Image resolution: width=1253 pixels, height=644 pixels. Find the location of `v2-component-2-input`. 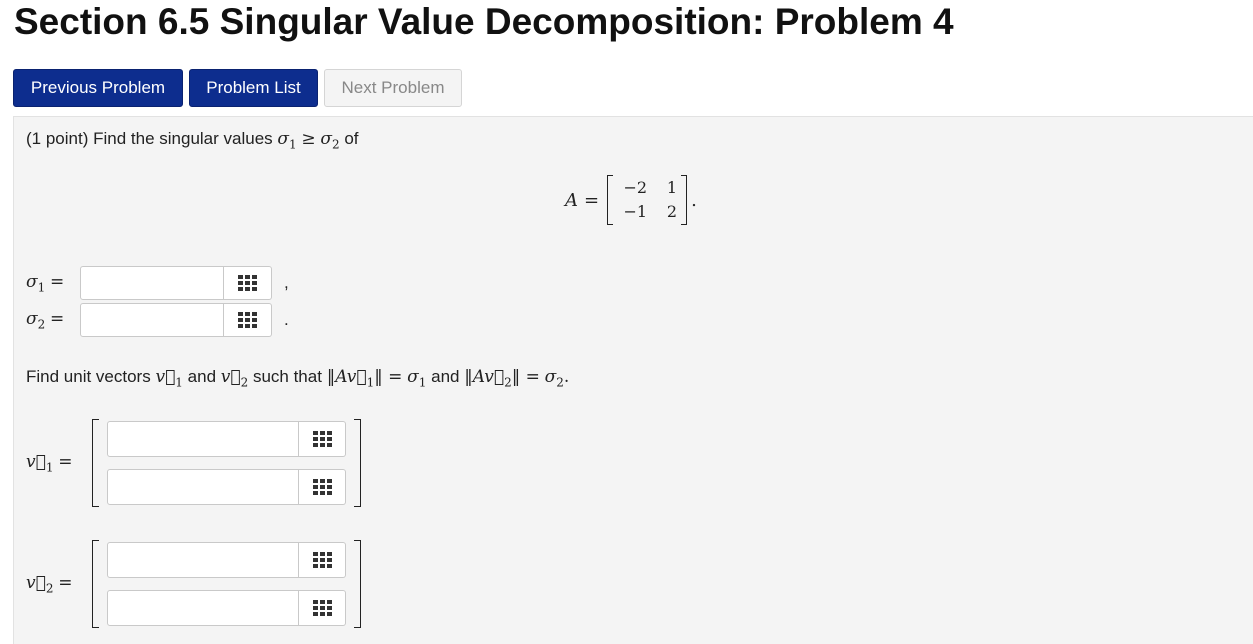

v2-component-2-input is located at coordinates (203, 608).